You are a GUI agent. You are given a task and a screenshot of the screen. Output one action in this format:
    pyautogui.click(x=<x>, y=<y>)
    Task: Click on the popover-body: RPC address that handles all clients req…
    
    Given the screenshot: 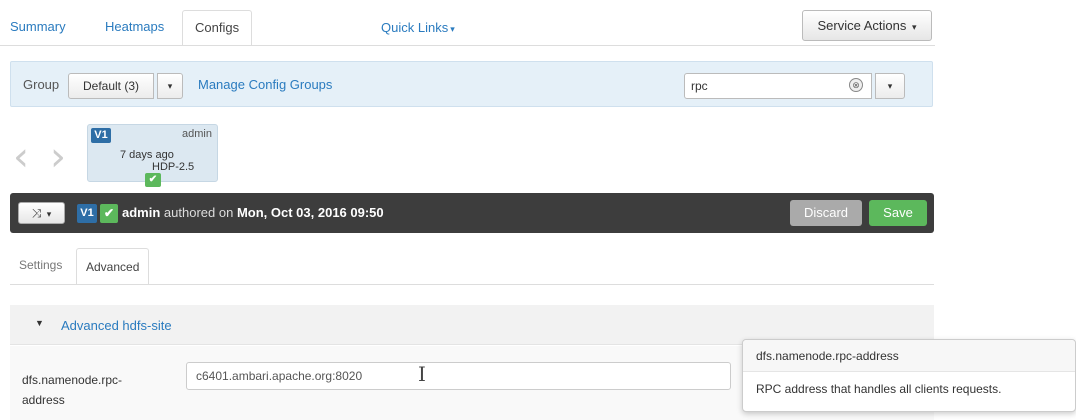 What is the action you would take?
    pyautogui.click(x=879, y=389)
    